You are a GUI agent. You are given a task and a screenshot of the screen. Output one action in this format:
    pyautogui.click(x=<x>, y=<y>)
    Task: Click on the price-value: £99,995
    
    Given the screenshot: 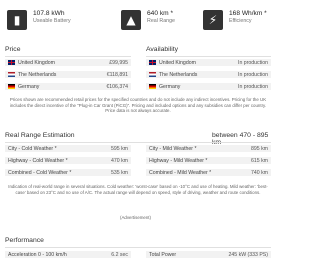 What is the action you would take?
    pyautogui.click(x=118, y=62)
    